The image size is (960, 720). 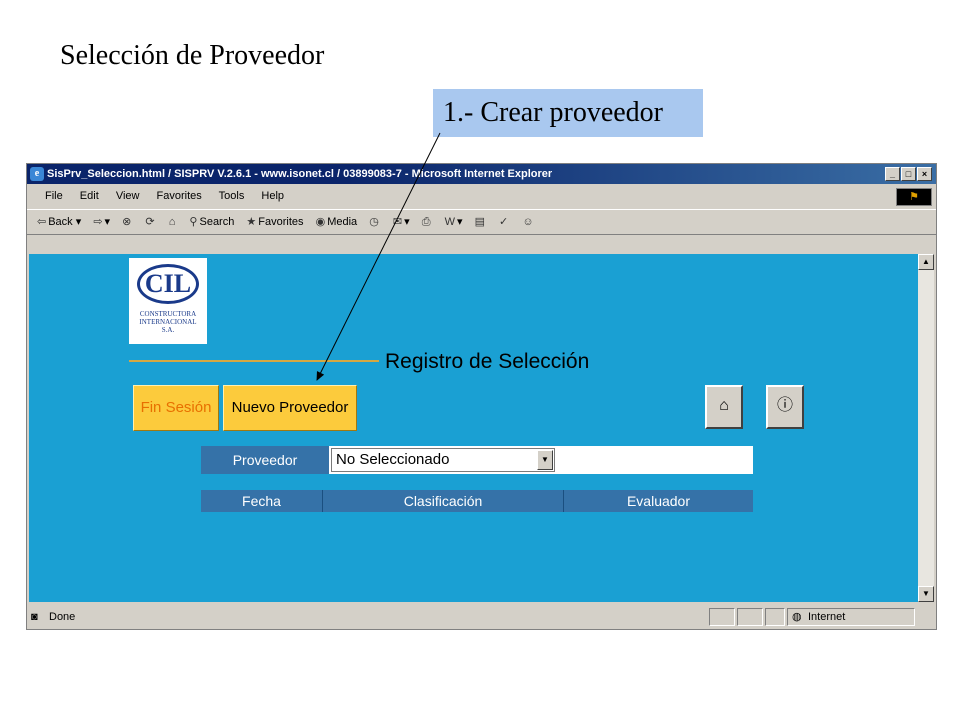 I want to click on company-logo: CIL CONSTRUCTORA INTERNACIONAL S.A., so click(x=168, y=301).